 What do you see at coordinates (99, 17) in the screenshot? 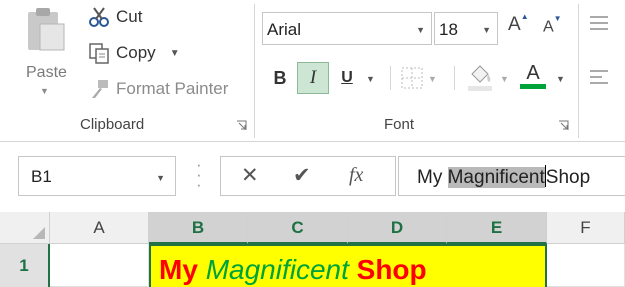
I see `scissors-icon` at bounding box center [99, 17].